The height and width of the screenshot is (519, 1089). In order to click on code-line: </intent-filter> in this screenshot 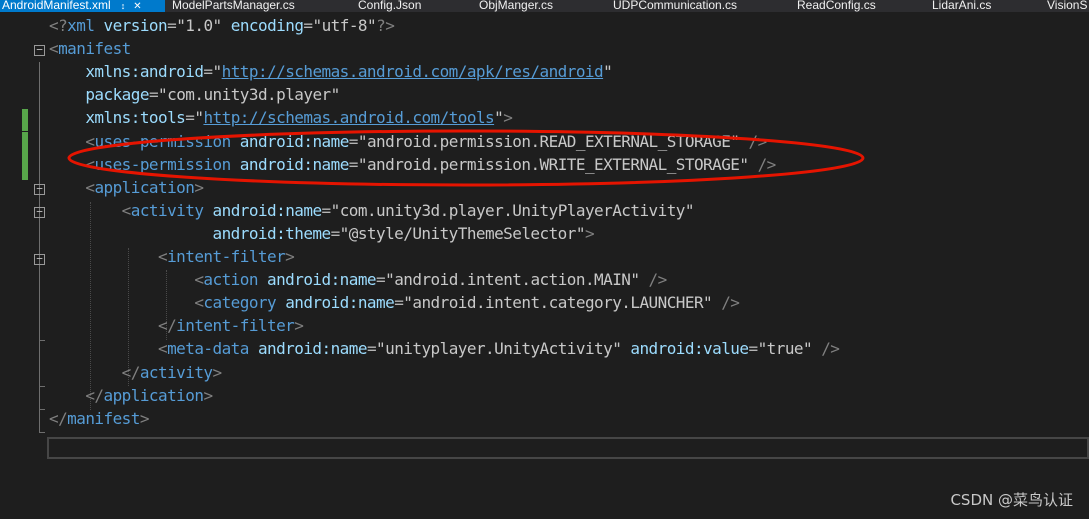, I will do `click(176, 325)`.